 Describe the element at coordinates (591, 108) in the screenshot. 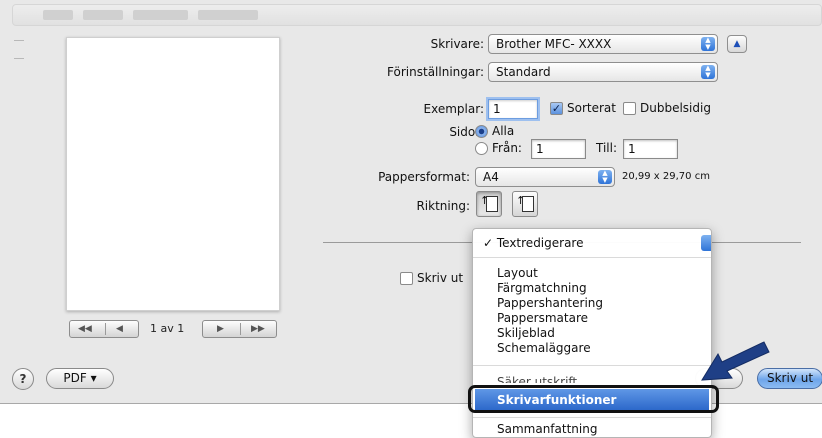

I see `collated-label: Sorterat` at that location.